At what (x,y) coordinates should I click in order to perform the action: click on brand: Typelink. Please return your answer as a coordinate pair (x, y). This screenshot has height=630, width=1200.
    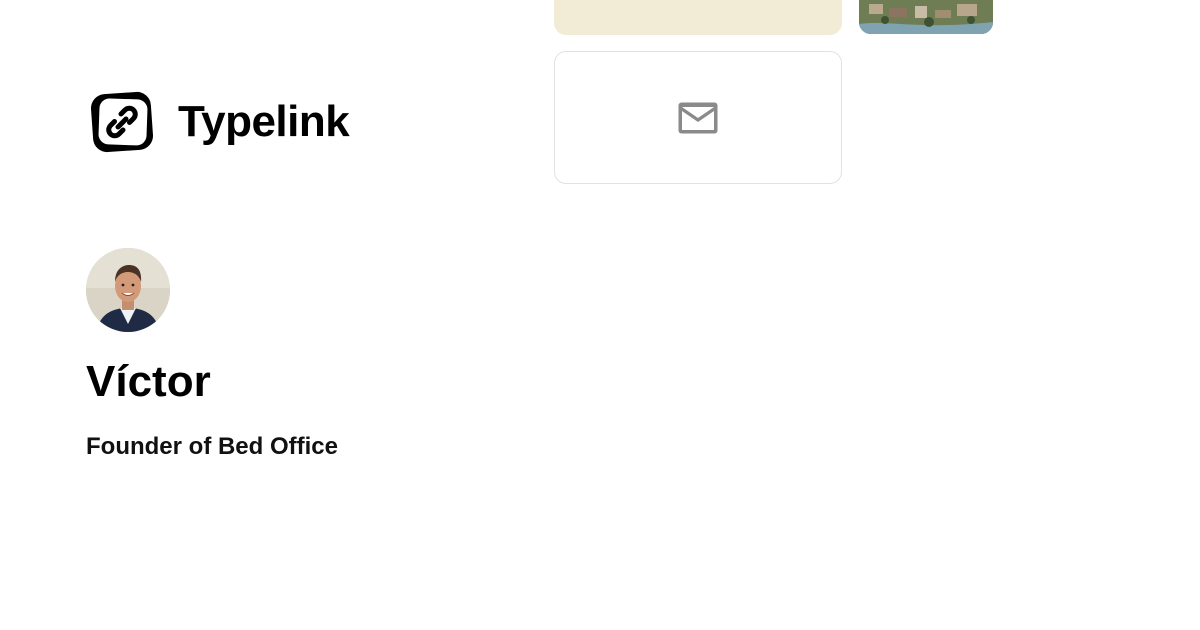
    Looking at the image, I should click on (219, 122).